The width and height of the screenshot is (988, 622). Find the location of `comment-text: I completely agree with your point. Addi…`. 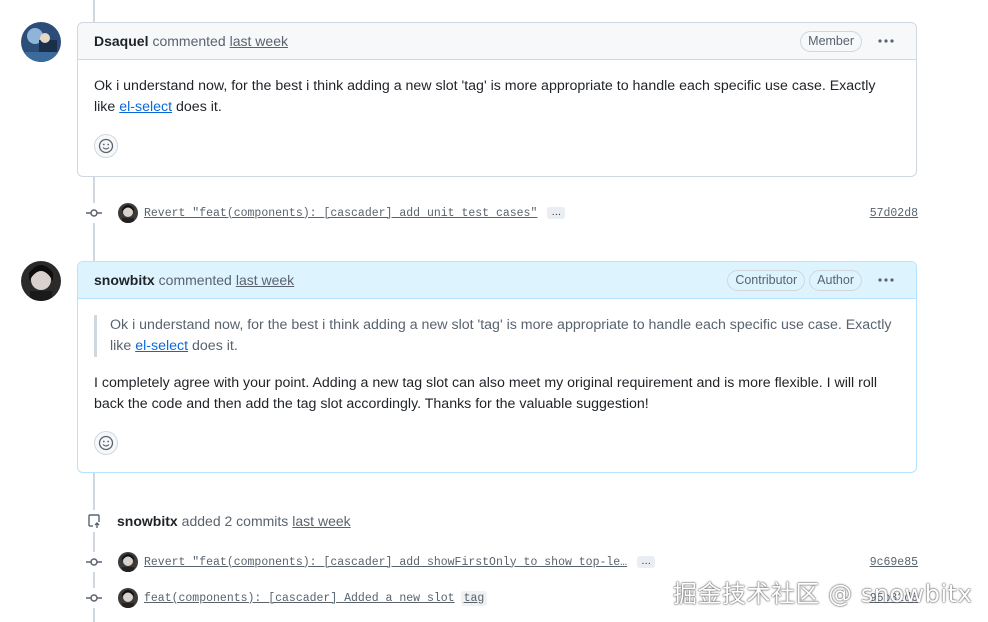

comment-text: I completely agree with your point. Addi… is located at coordinates (486, 393).